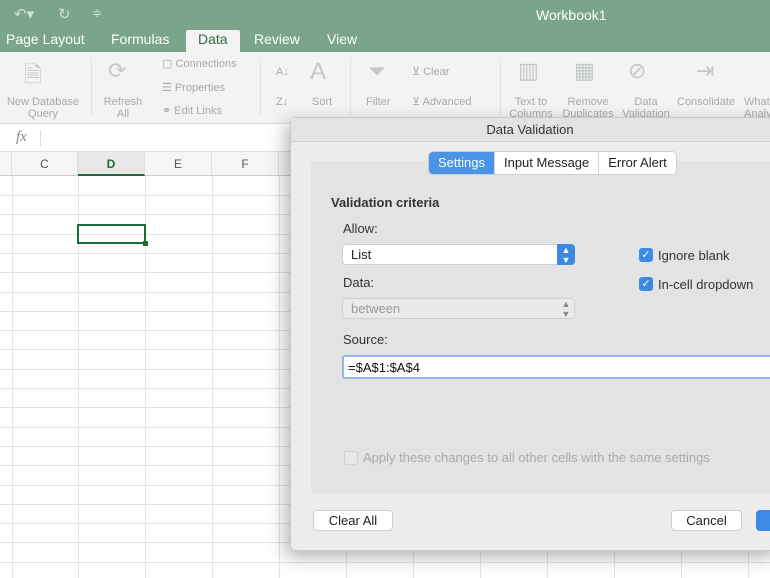  What do you see at coordinates (6, 164) in the screenshot?
I see `row-header-corner` at bounding box center [6, 164].